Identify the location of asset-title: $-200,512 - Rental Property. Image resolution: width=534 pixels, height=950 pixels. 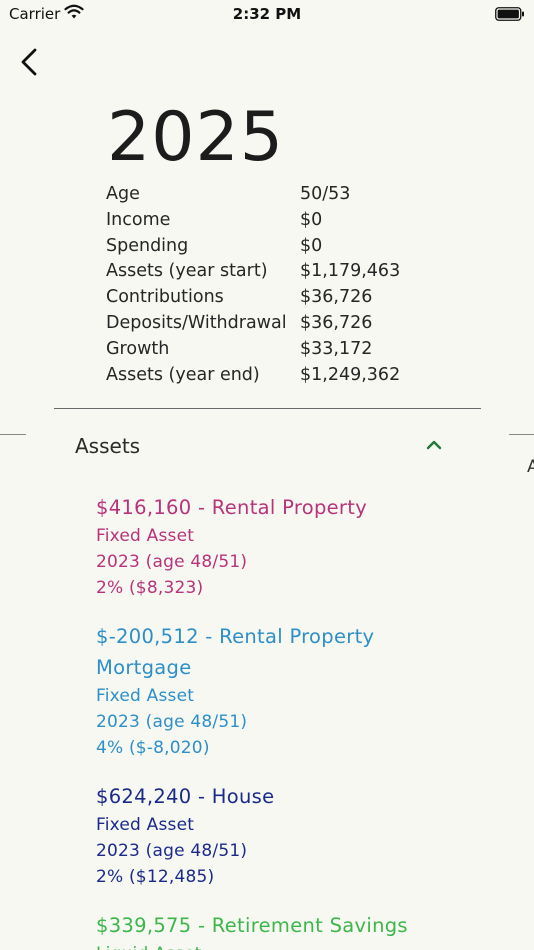
(235, 636).